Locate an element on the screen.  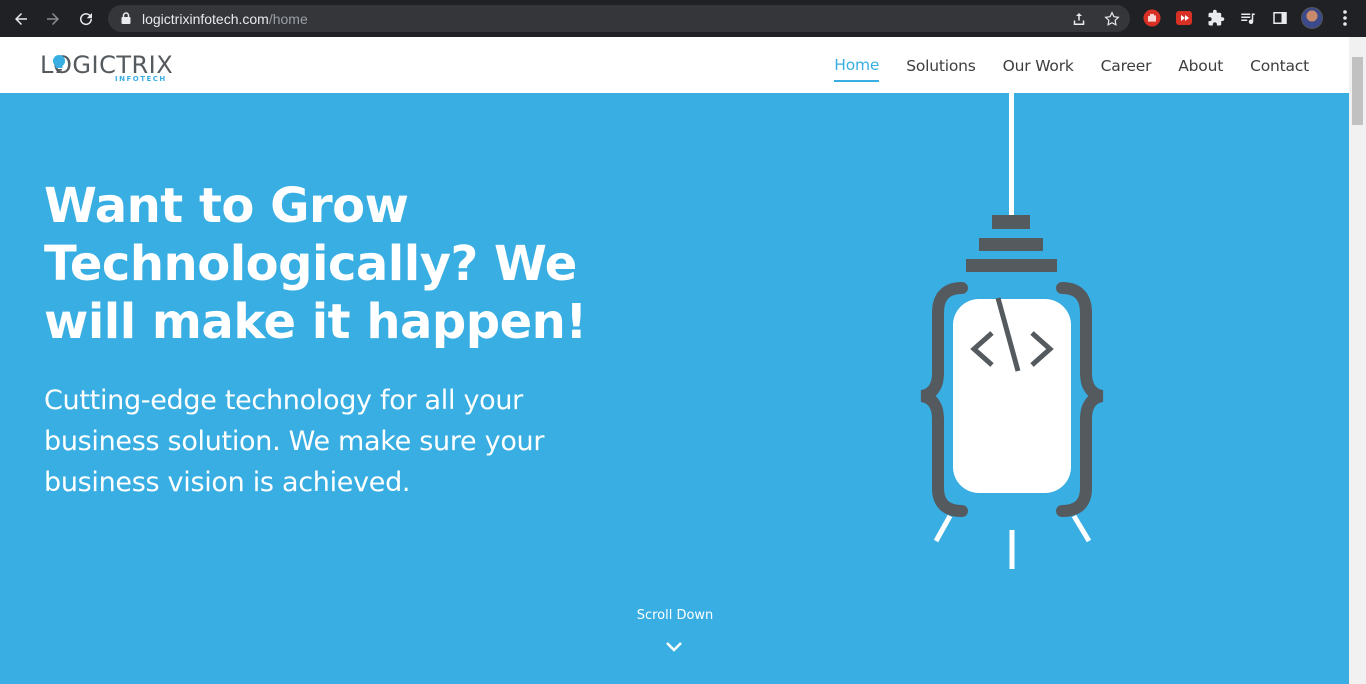
logo-subtext: INFOTECH is located at coordinates (141, 79).